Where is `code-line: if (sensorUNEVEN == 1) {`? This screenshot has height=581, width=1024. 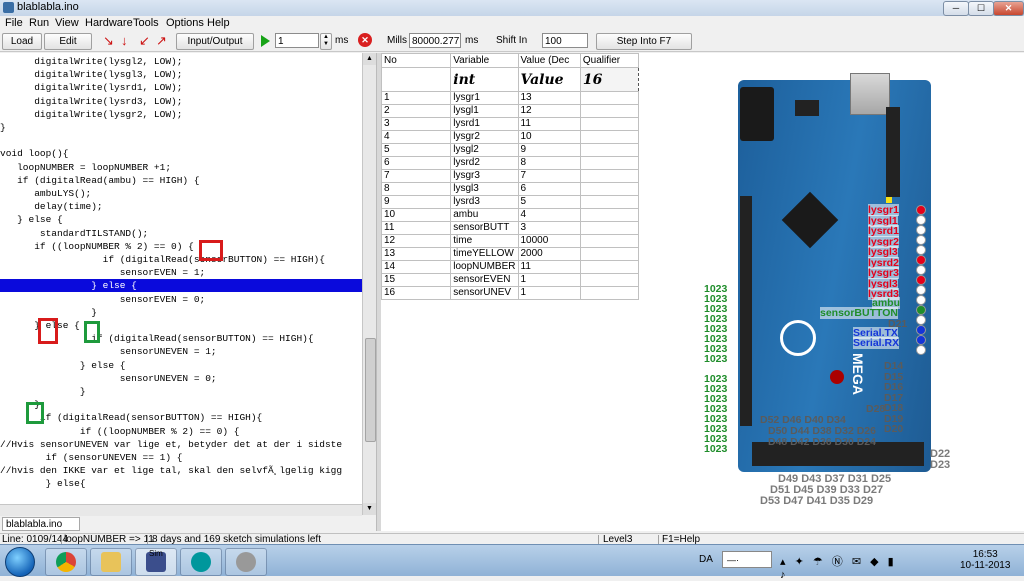 code-line: if (sensorUNEVEN == 1) { is located at coordinates (181, 457).